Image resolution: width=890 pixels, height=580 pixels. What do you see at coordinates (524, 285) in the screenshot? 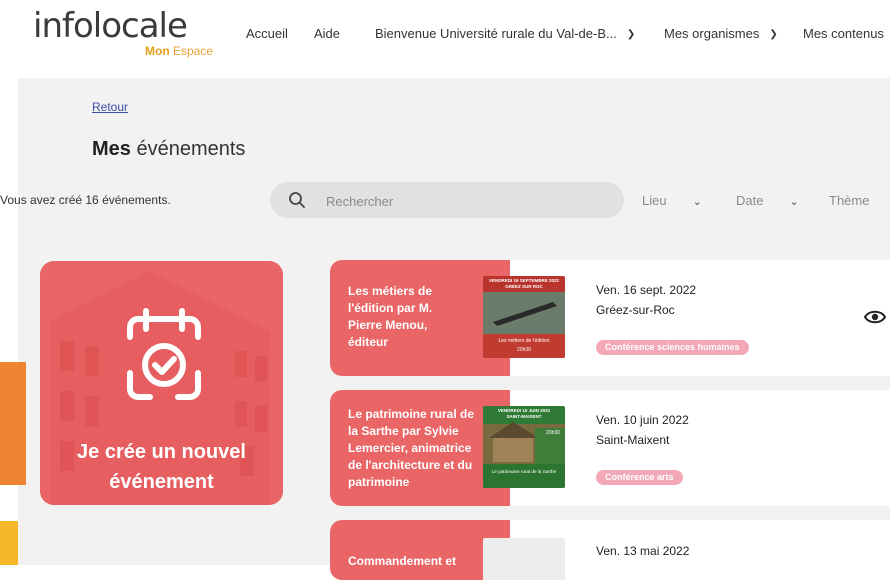
I see `poster-place: GRÉEZ SUR ROC` at bounding box center [524, 285].